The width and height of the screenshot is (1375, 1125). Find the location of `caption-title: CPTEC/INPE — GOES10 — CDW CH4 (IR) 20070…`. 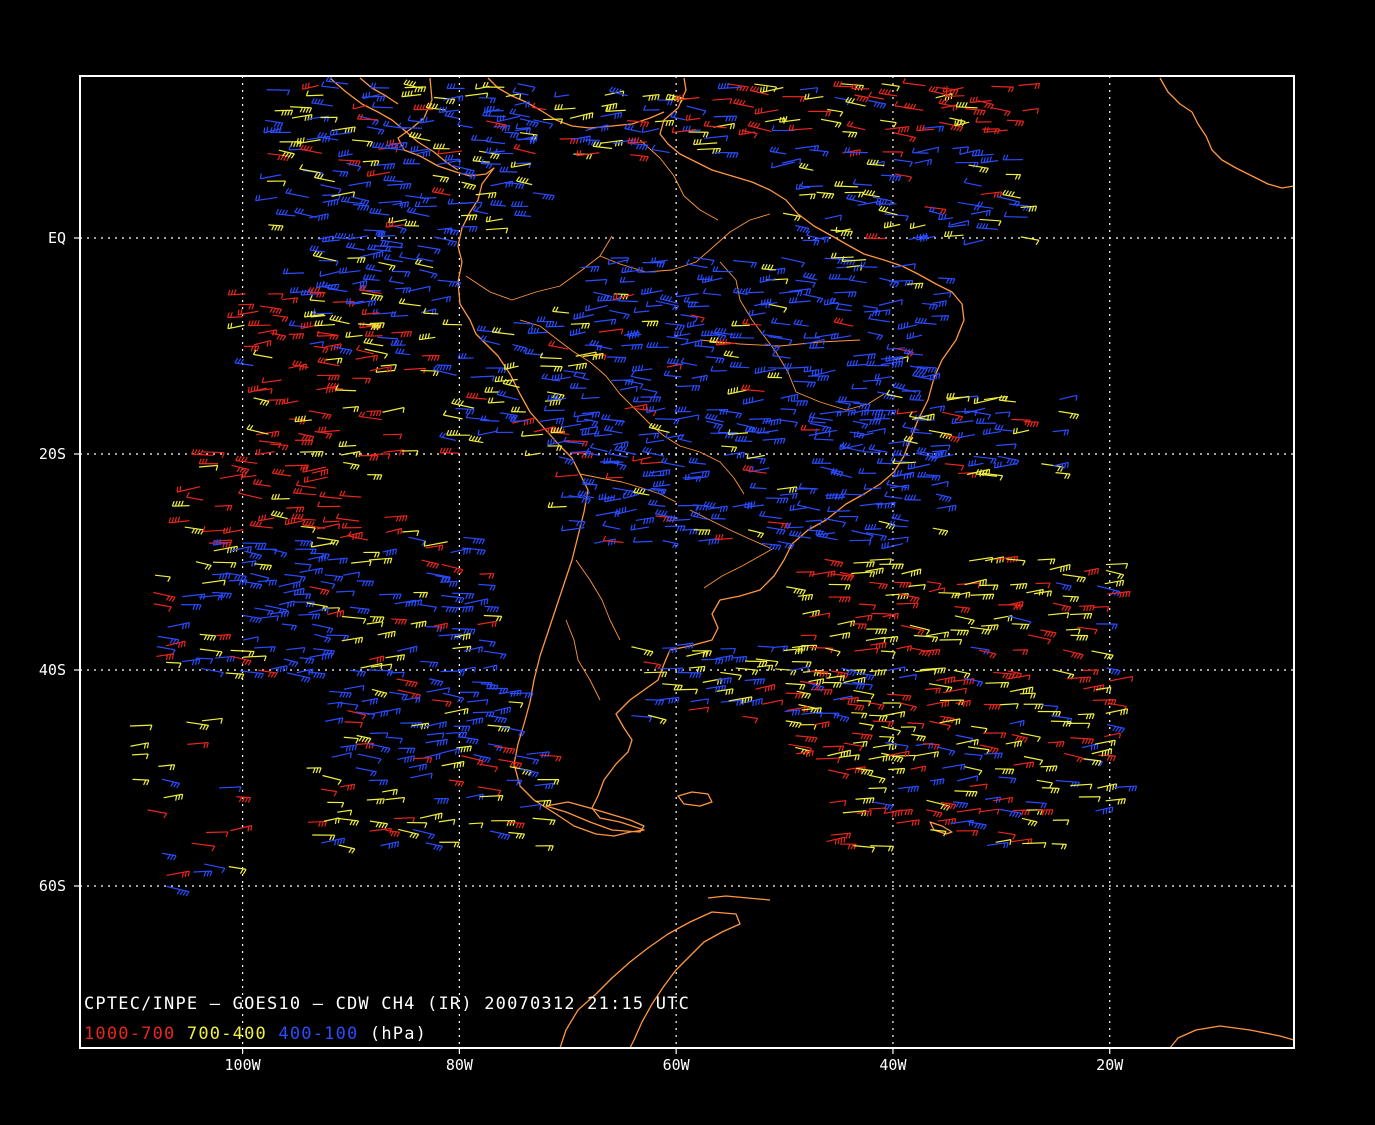

caption-title: CPTEC/INPE — GOES10 — CDW CH4 (IR) 20070… is located at coordinates (387, 1004).